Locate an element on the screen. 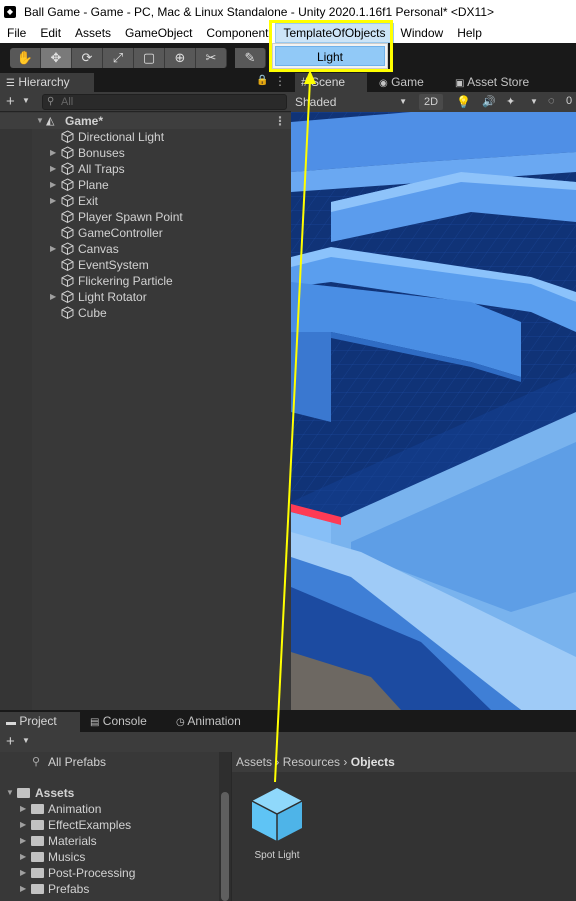  menu-component: Component is located at coordinates (237, 33).